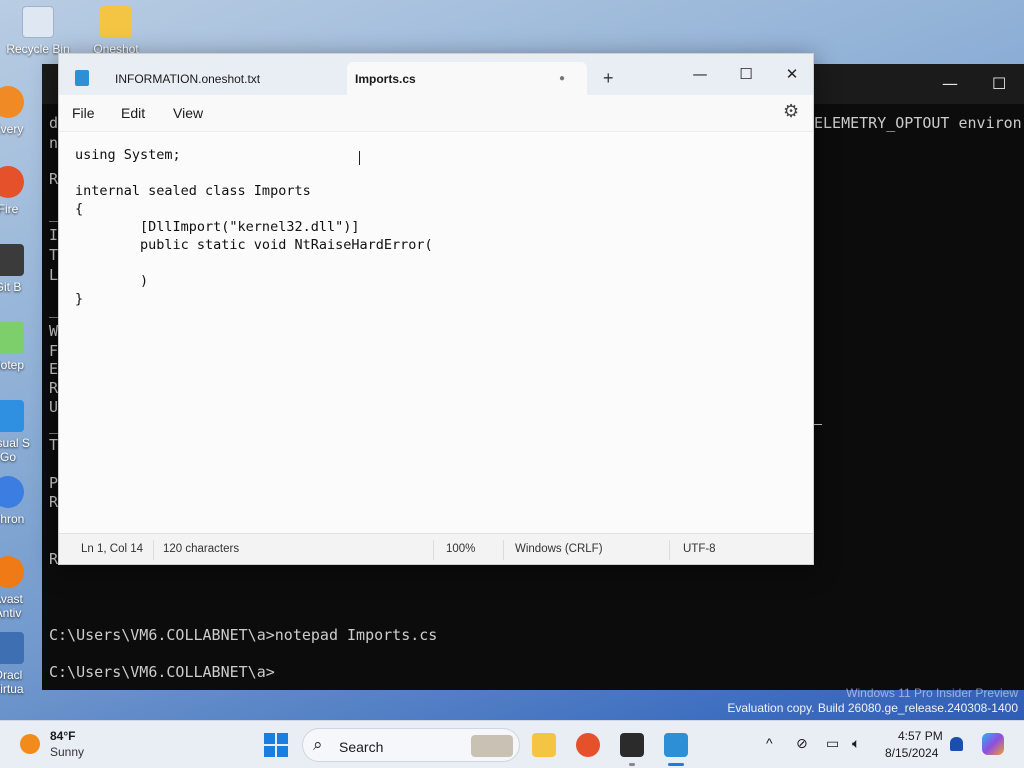  Describe the element at coordinates (18, 432) in the screenshot. I see `desktop-icon-visual-studio-code: Visual S Go` at that location.